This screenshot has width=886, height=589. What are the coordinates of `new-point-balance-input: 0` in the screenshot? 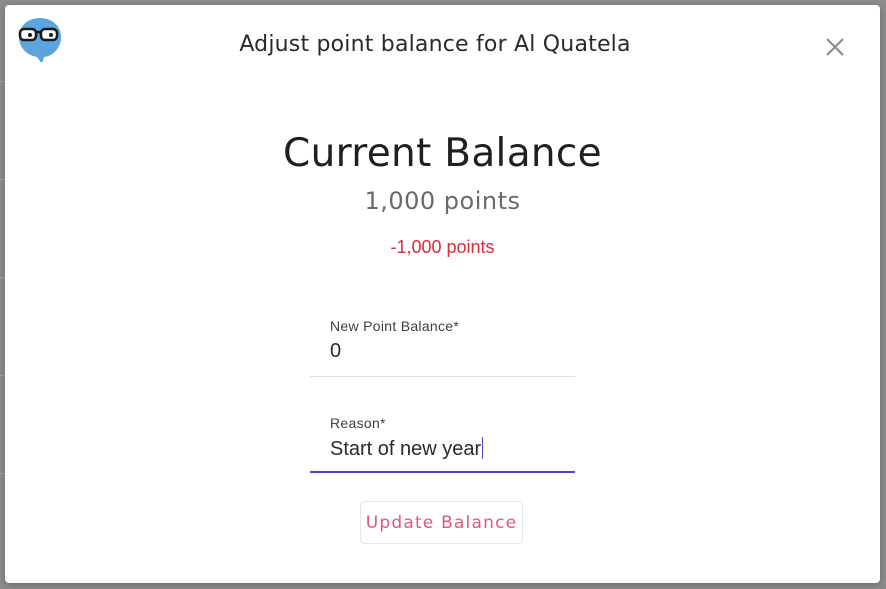 It's located at (450, 351).